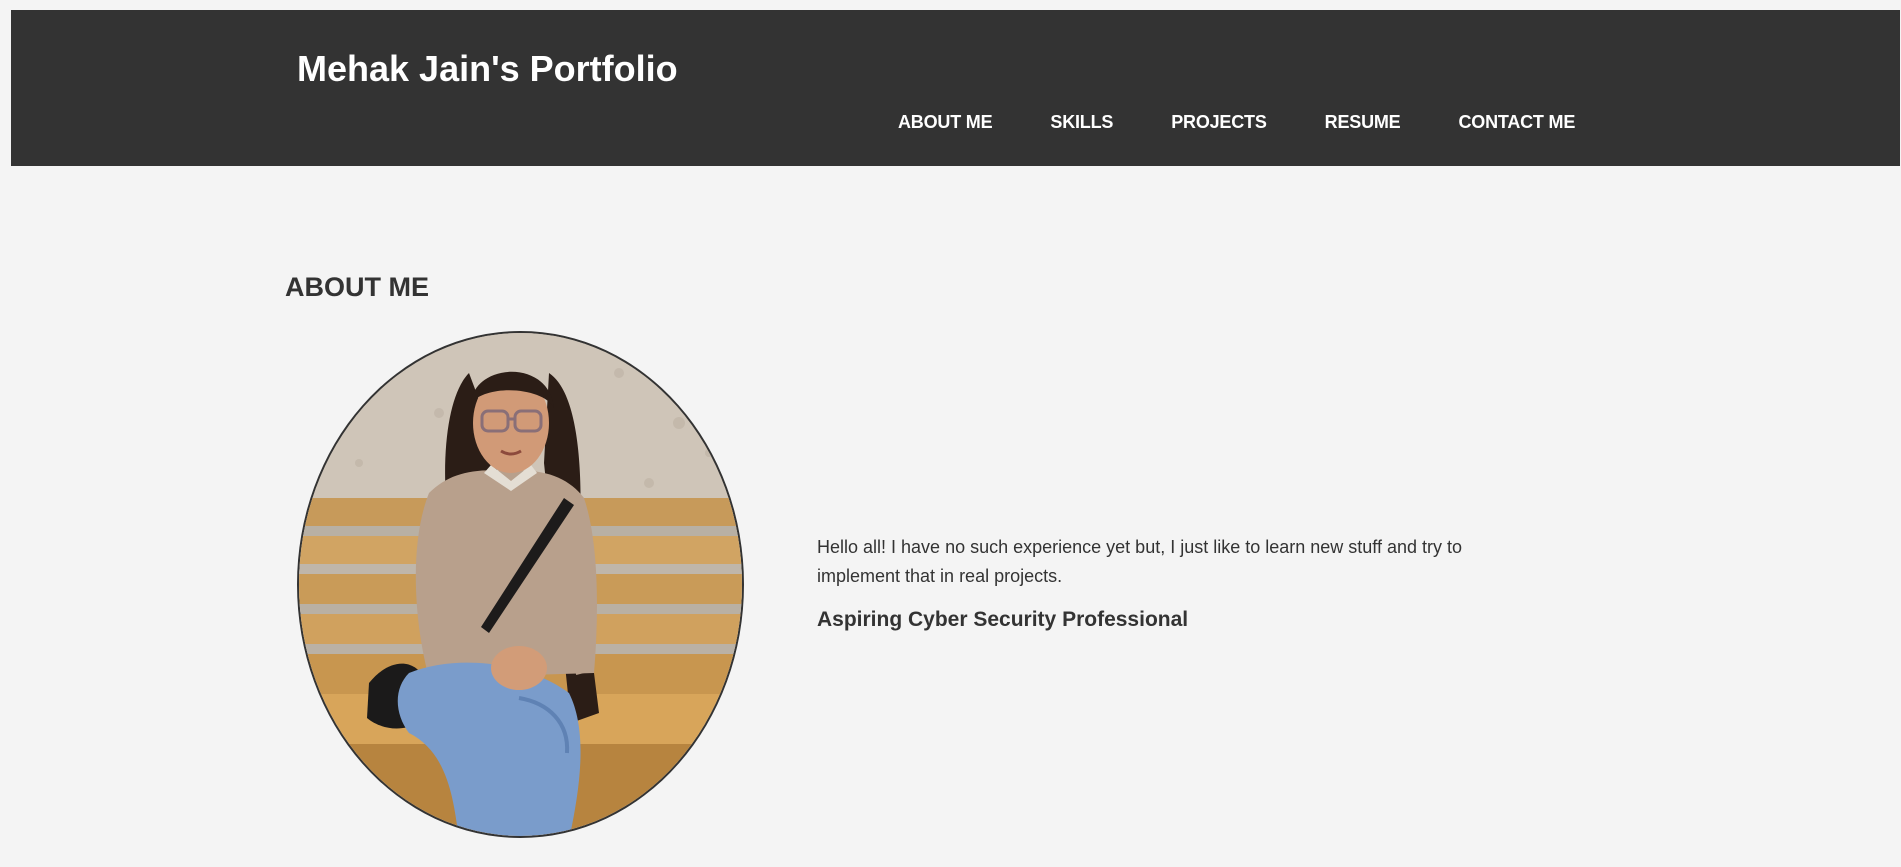  Describe the element at coordinates (1516, 122) in the screenshot. I see `nav-contact-me-link: CONTACT ME` at that location.